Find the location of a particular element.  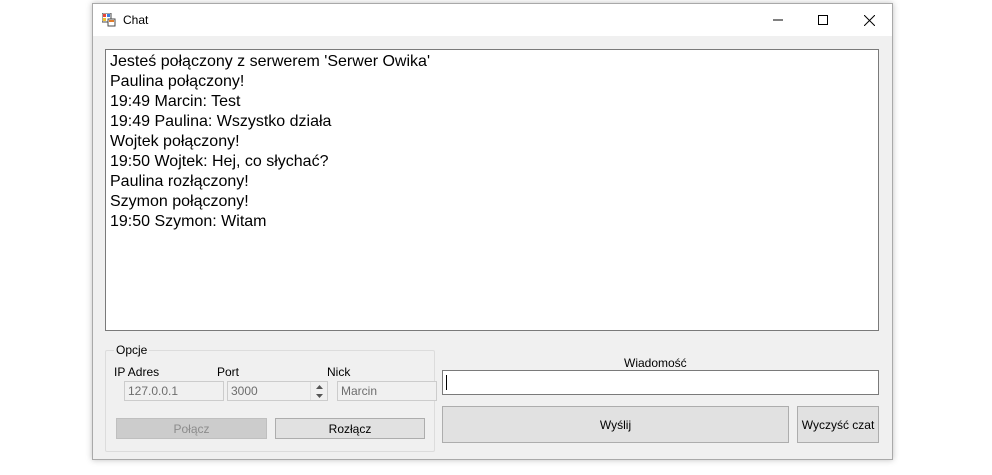

minimize-button is located at coordinates (778, 20).